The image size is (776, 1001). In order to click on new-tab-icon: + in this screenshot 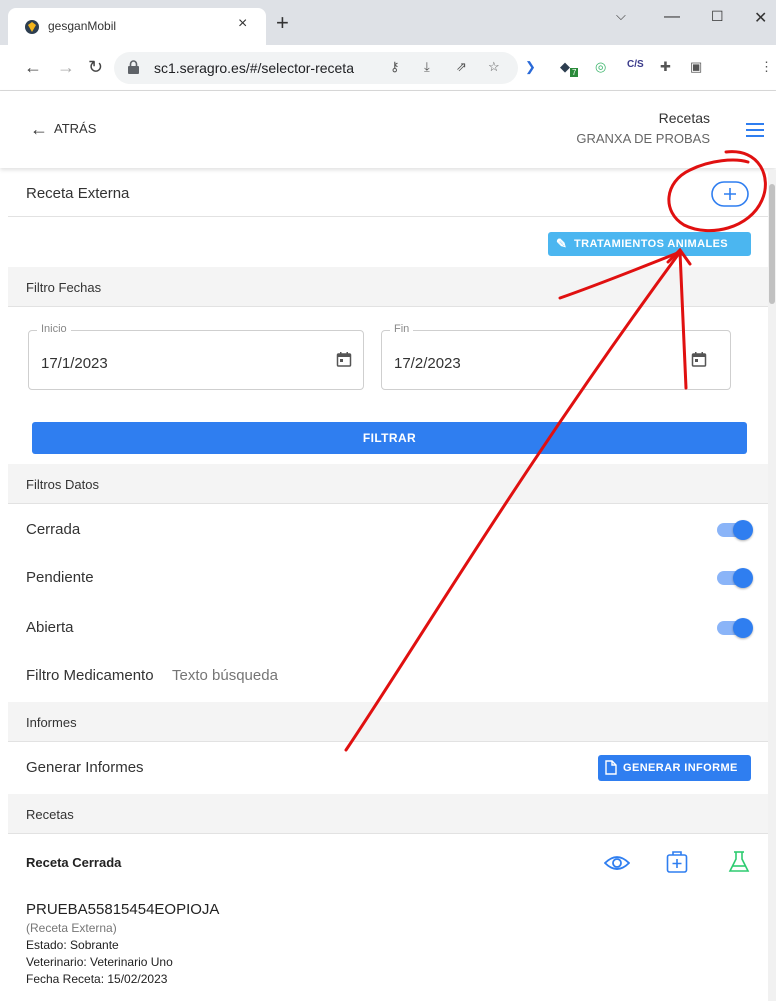, I will do `click(282, 23)`.